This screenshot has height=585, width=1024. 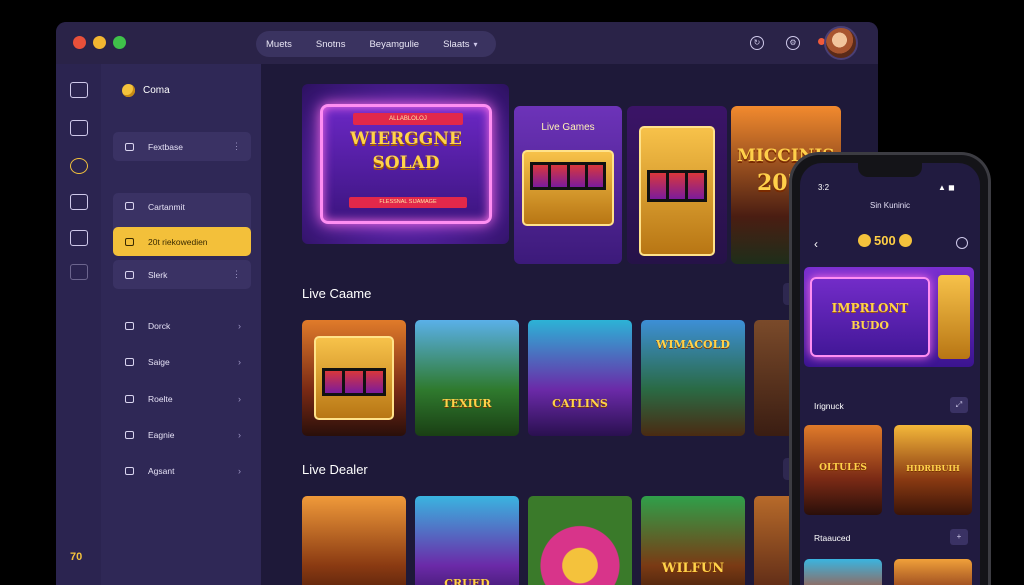 What do you see at coordinates (79, 166) in the screenshot?
I see `games-icon` at bounding box center [79, 166].